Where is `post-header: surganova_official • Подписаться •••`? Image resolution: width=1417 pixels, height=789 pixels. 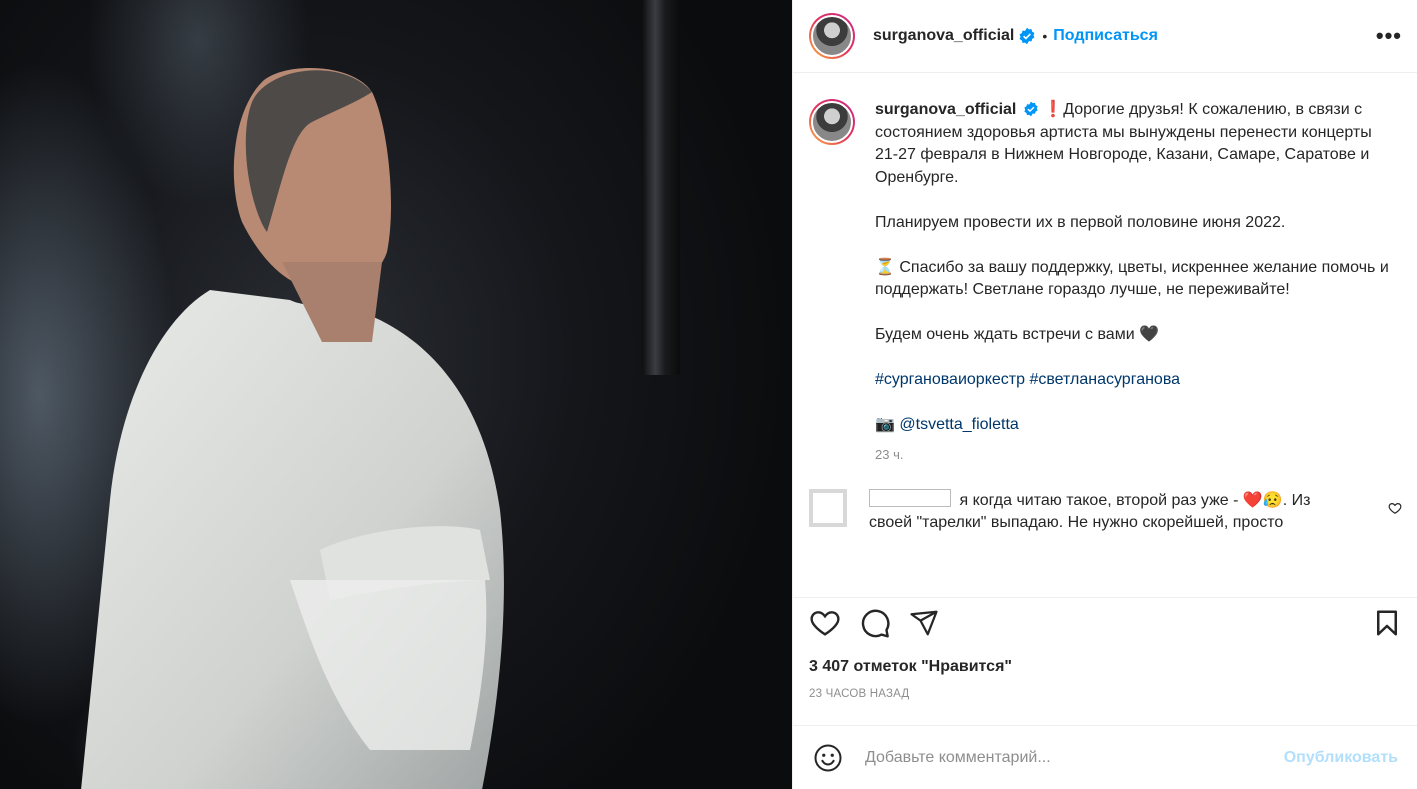
post-header: surganova_official • Подписаться ••• is located at coordinates (1105, 36).